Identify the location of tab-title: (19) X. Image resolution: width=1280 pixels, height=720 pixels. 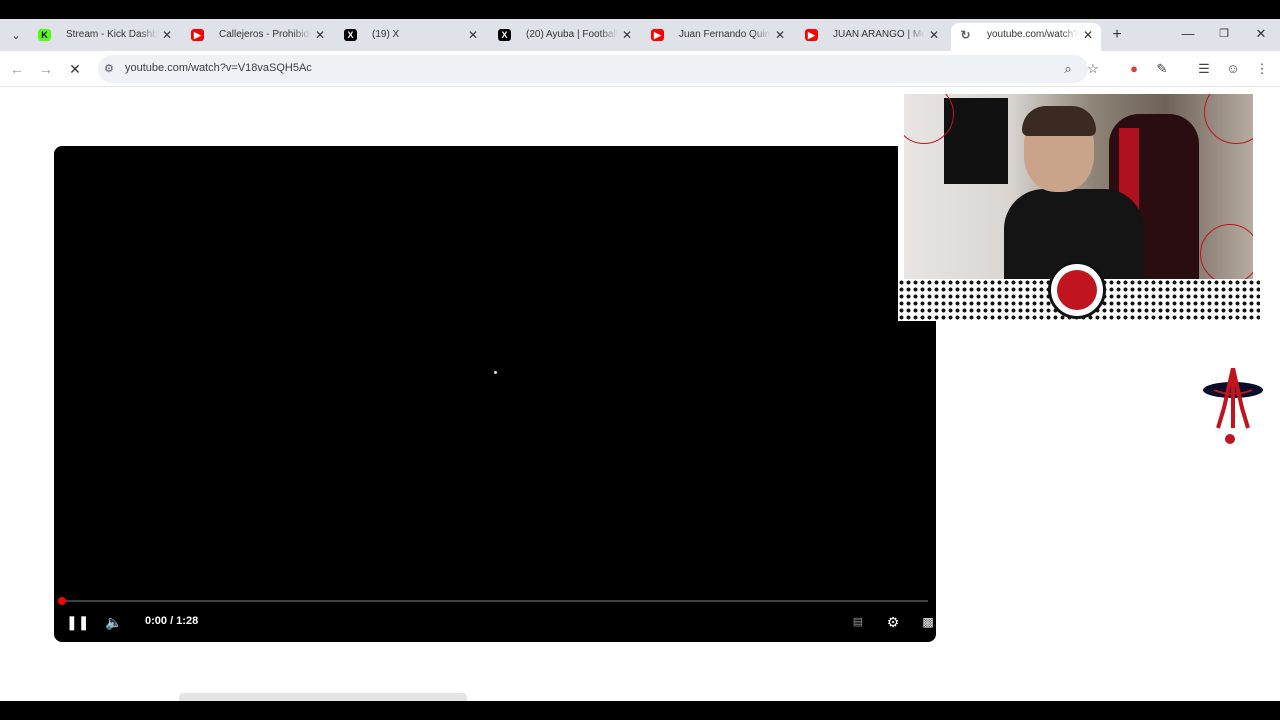
(386, 34).